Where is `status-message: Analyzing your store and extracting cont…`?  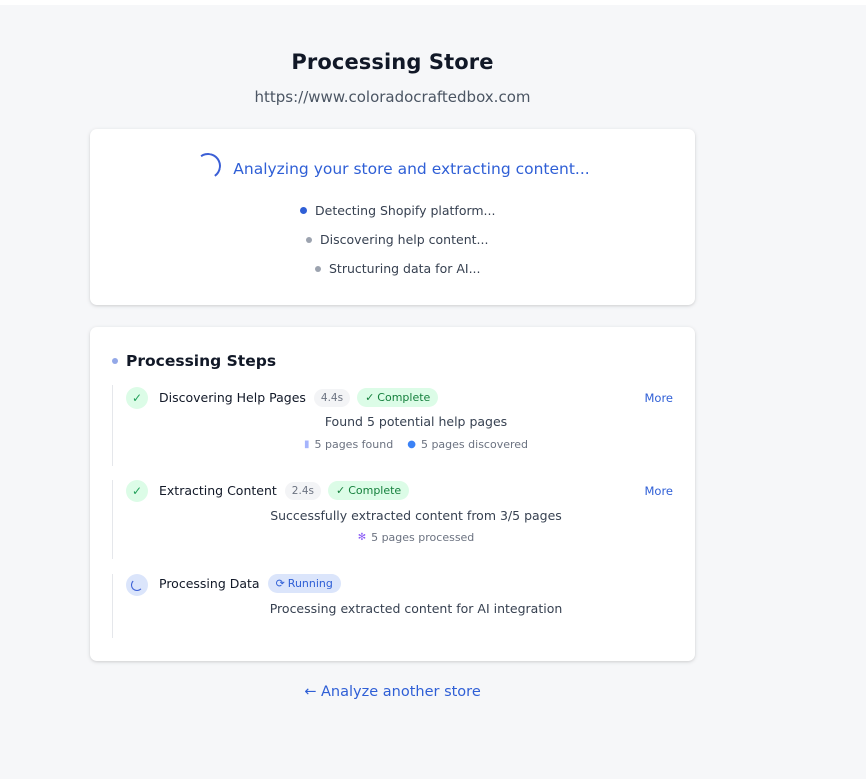 status-message: Analyzing your store and extracting cont… is located at coordinates (411, 169).